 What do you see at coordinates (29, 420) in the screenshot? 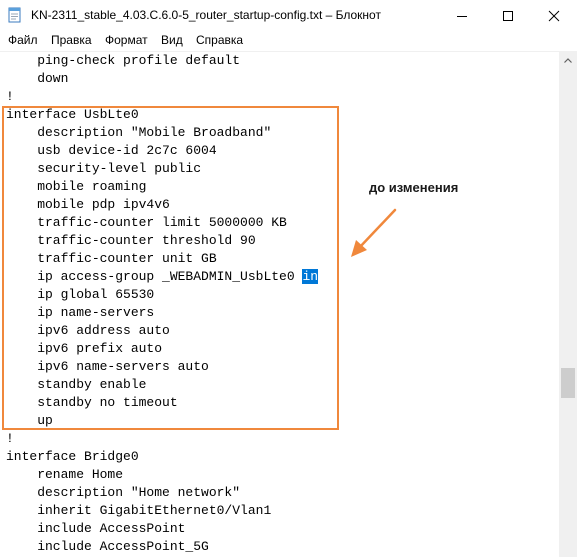
I see `code-line: up` at bounding box center [29, 420].